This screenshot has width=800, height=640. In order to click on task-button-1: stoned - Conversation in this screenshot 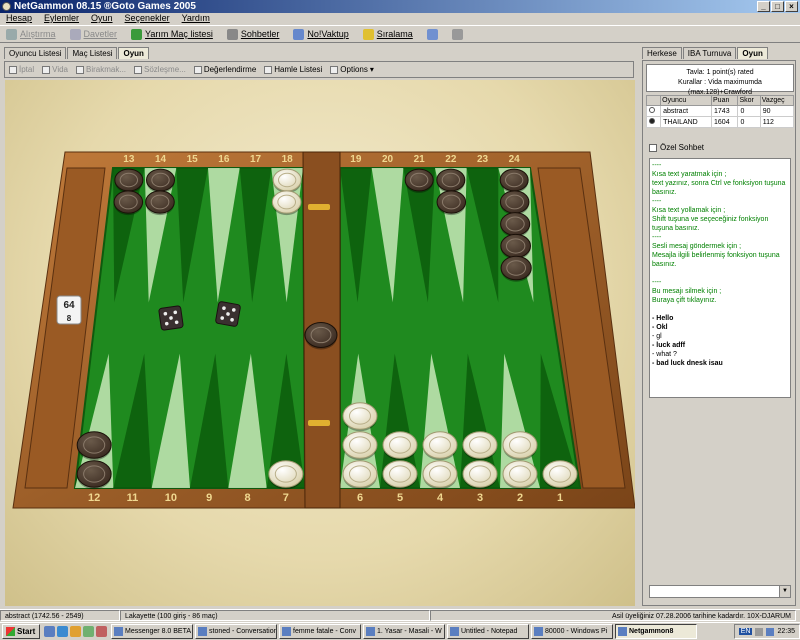, I will do `click(236, 631)`.